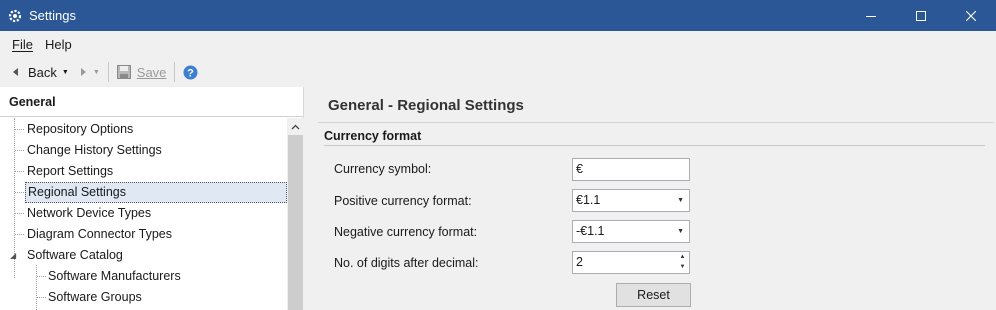  I want to click on spin-down-icon: ▼, so click(682, 267).